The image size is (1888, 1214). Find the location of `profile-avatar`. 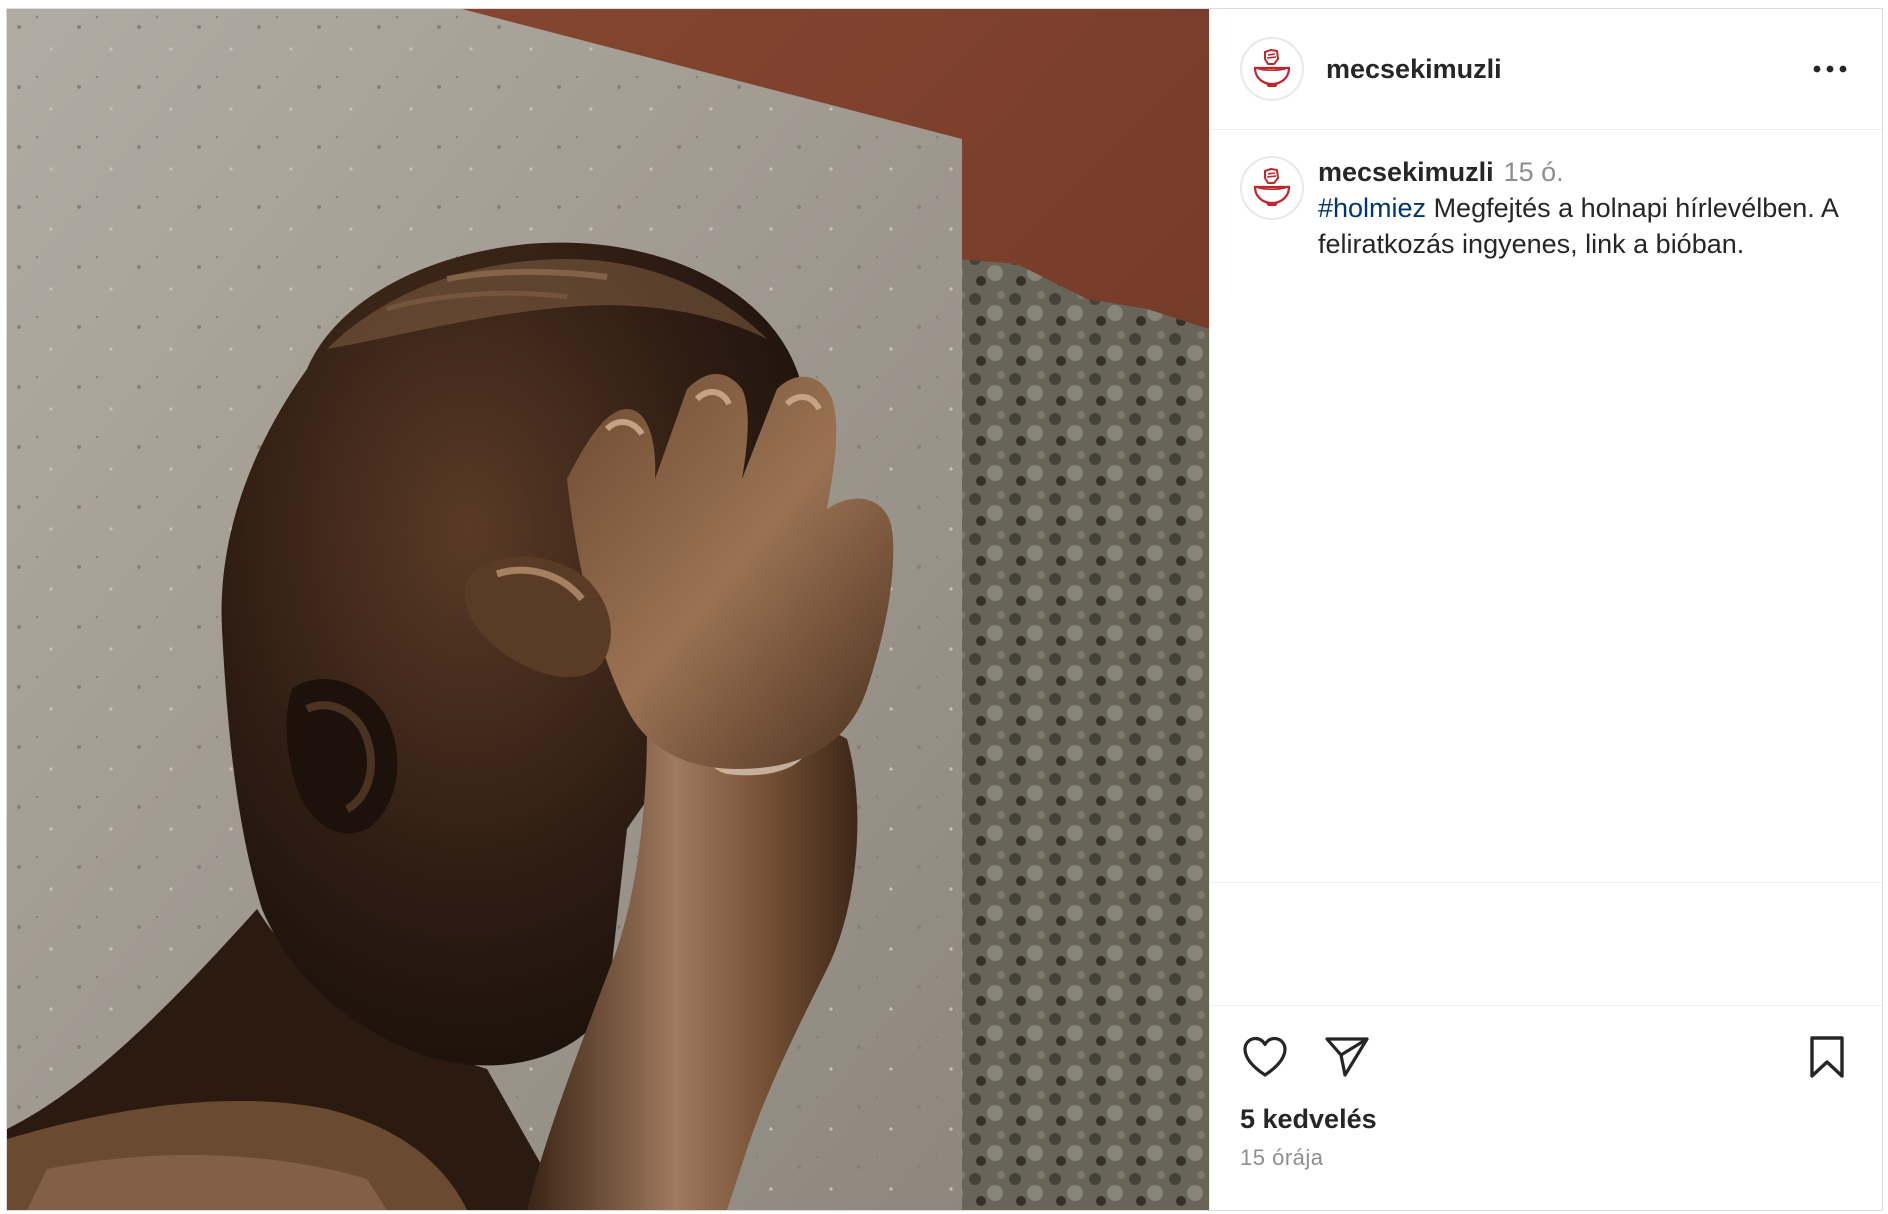

profile-avatar is located at coordinates (1272, 69).